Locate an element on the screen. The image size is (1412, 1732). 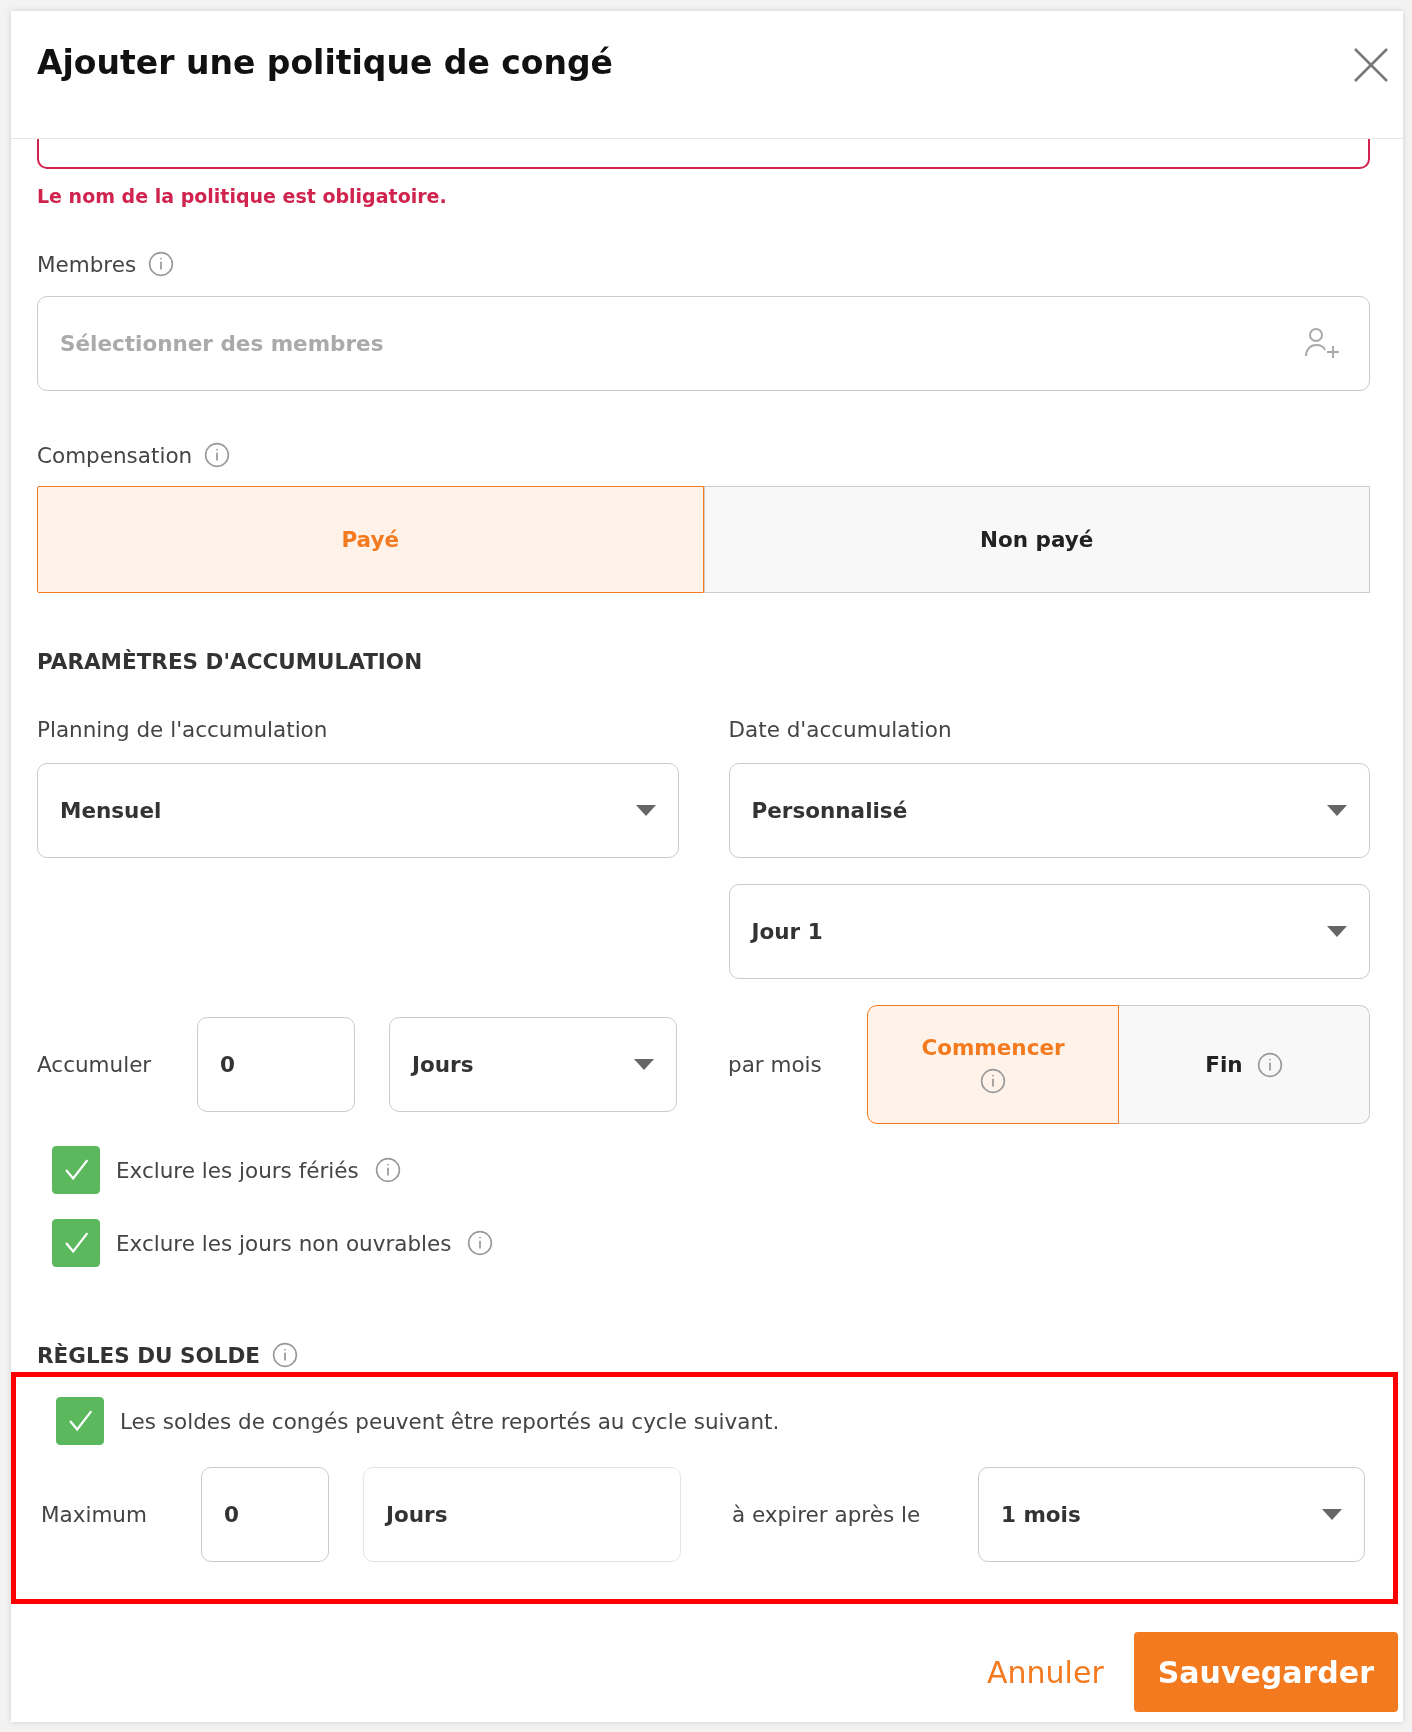
expiry-select: 1 mois is located at coordinates (1171, 1514).